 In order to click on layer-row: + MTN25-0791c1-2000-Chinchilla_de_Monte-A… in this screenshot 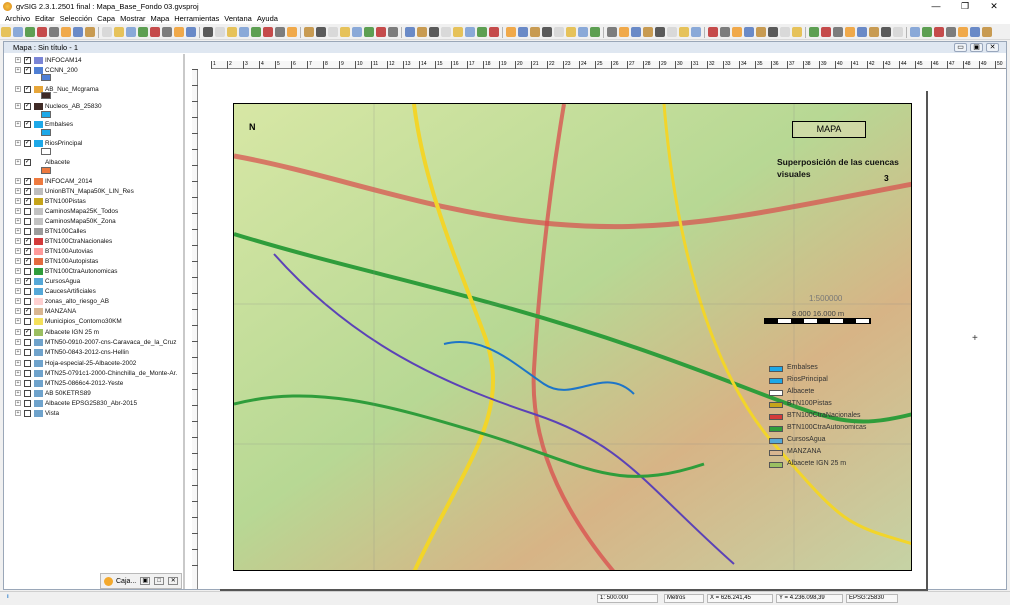, I will do `click(94, 373)`.